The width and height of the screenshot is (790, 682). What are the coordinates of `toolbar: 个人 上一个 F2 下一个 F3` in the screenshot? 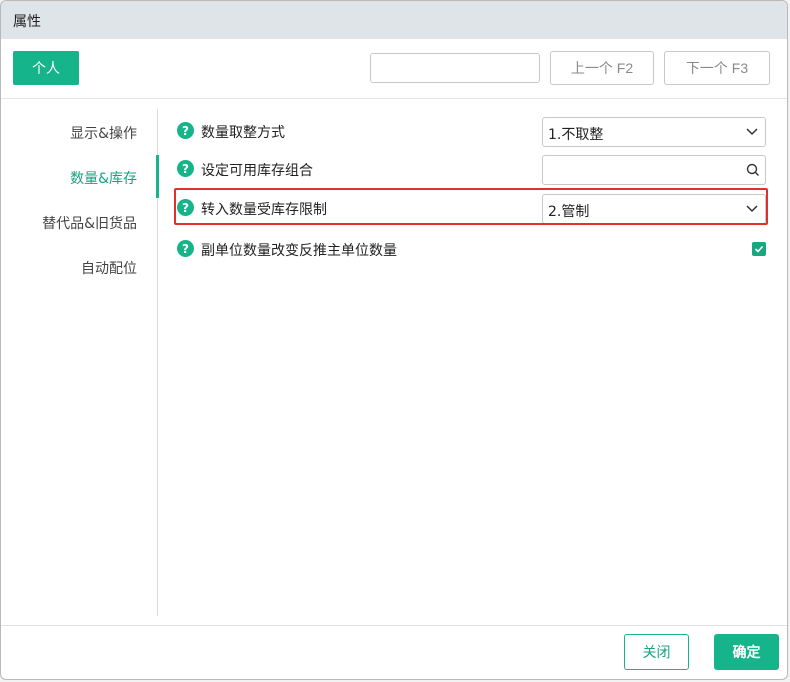 It's located at (394, 67).